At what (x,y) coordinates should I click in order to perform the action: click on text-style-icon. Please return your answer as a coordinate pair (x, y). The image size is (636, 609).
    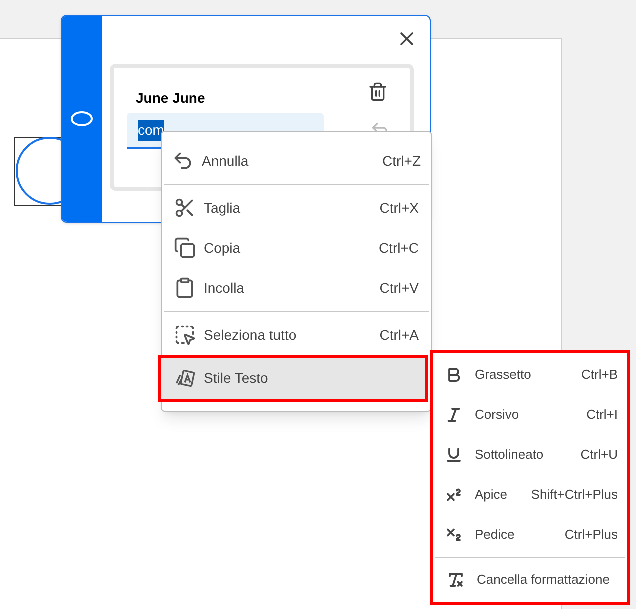
    Looking at the image, I should click on (185, 379).